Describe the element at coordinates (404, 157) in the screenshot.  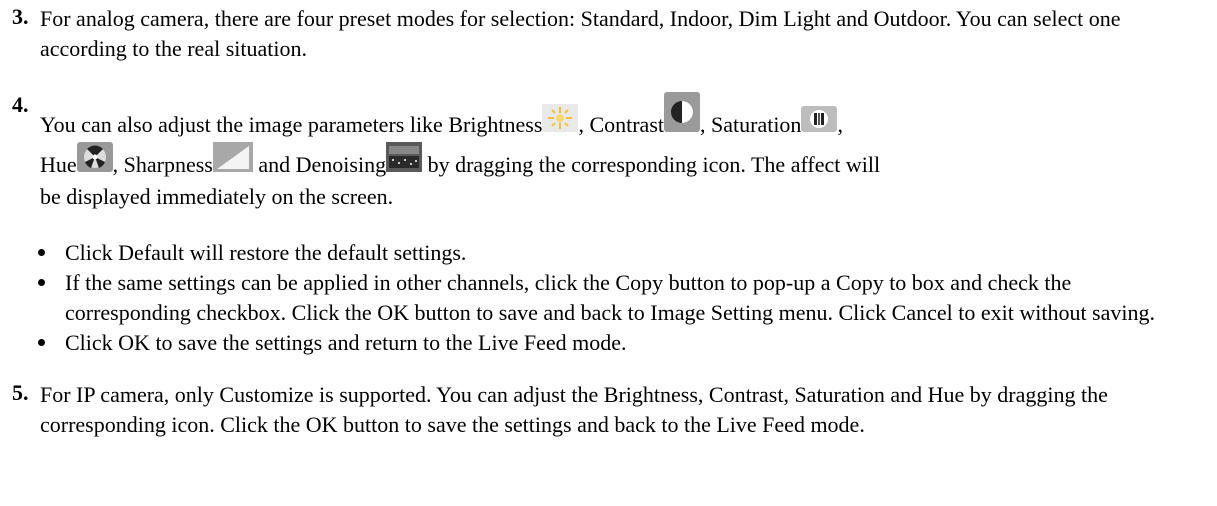
I see `denoising-icon` at that location.